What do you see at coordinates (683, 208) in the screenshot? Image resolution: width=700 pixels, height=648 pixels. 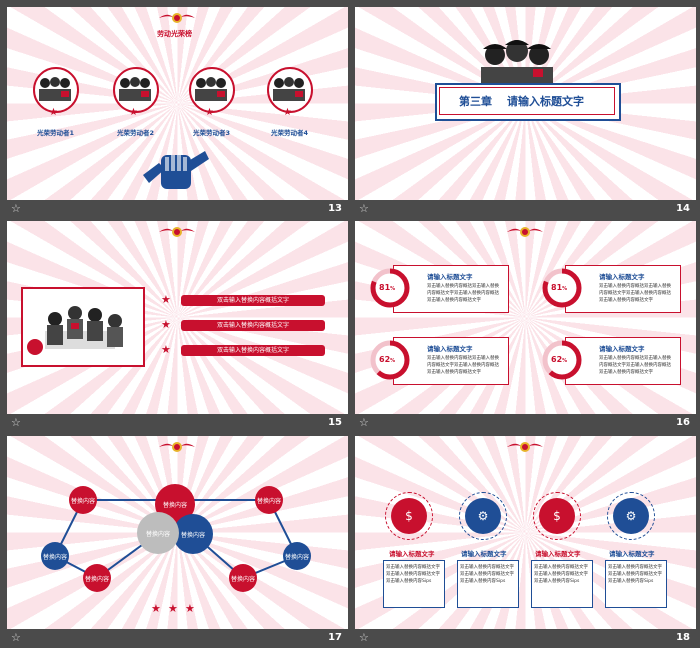 I see `slide-number: 14` at bounding box center [683, 208].